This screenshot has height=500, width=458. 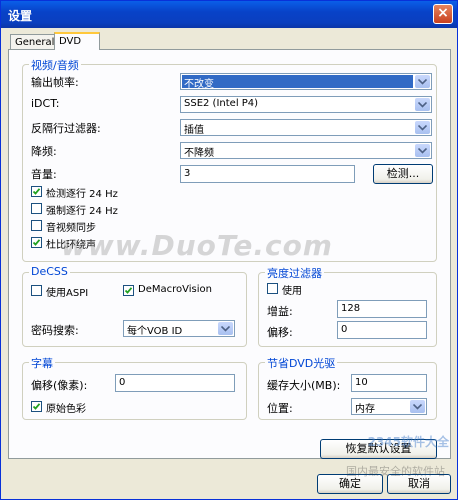 I want to click on downsample-select: 不降频, so click(x=306, y=150).